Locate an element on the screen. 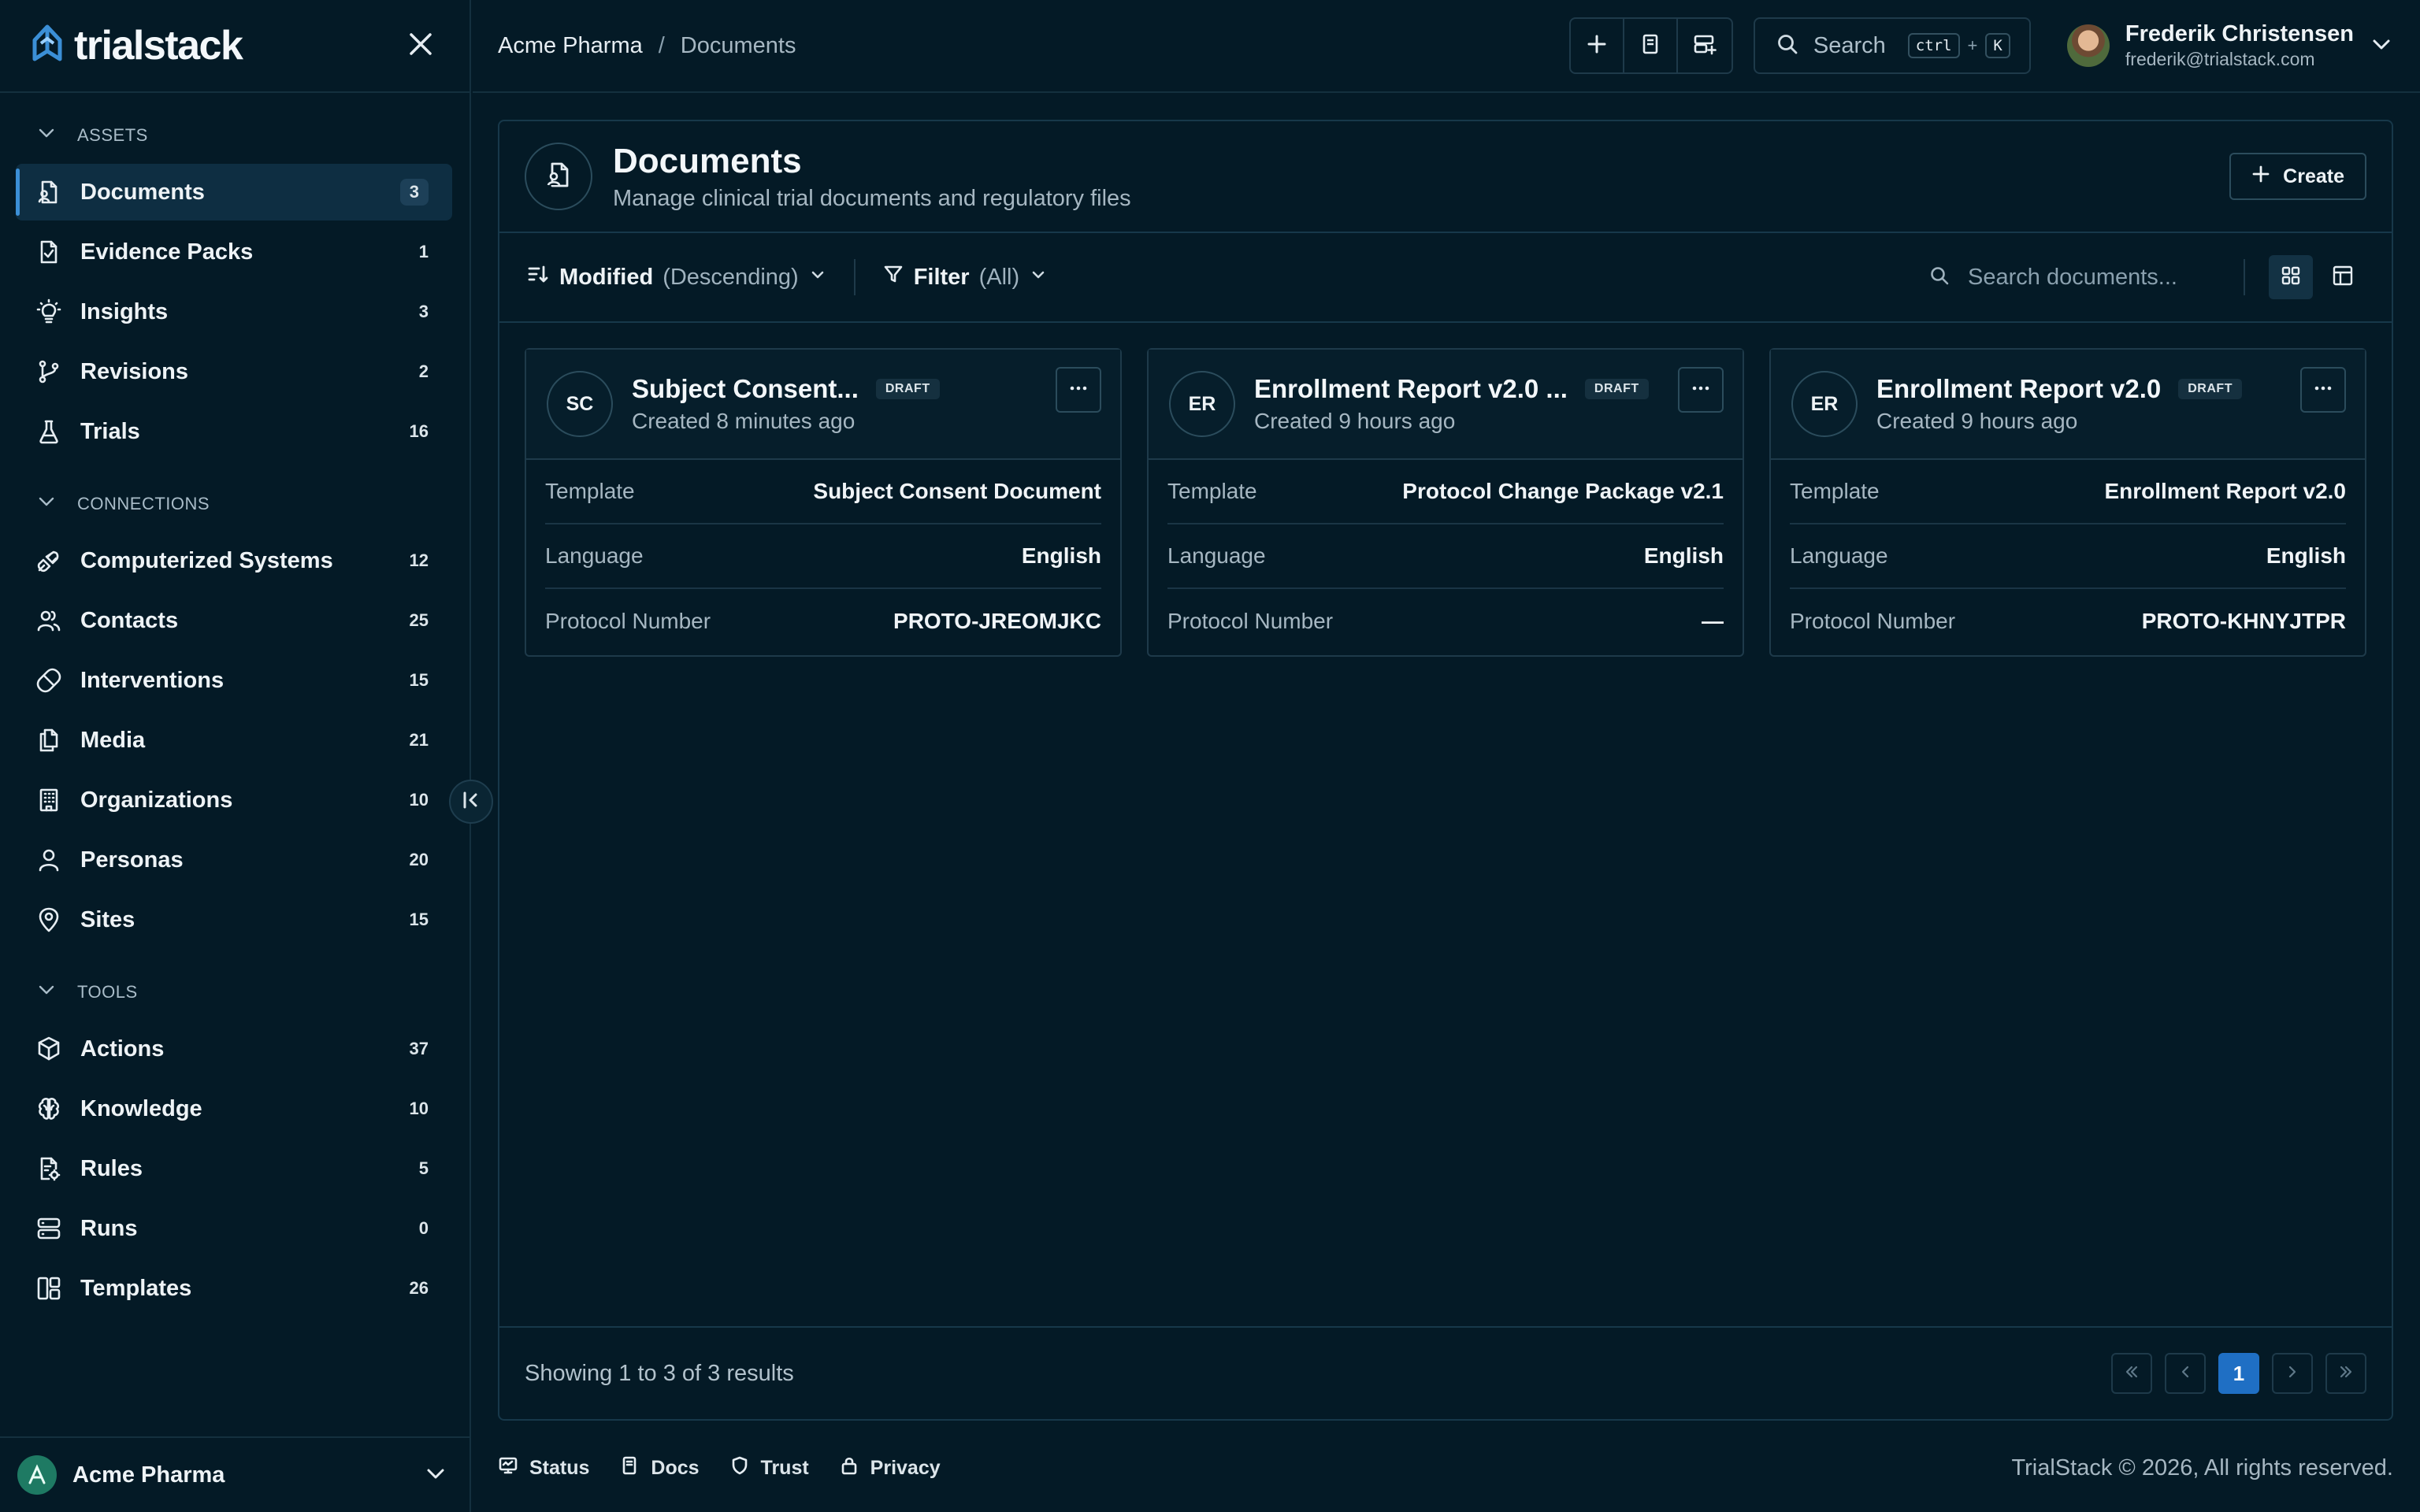  card-field-key: Template is located at coordinates (1212, 491).